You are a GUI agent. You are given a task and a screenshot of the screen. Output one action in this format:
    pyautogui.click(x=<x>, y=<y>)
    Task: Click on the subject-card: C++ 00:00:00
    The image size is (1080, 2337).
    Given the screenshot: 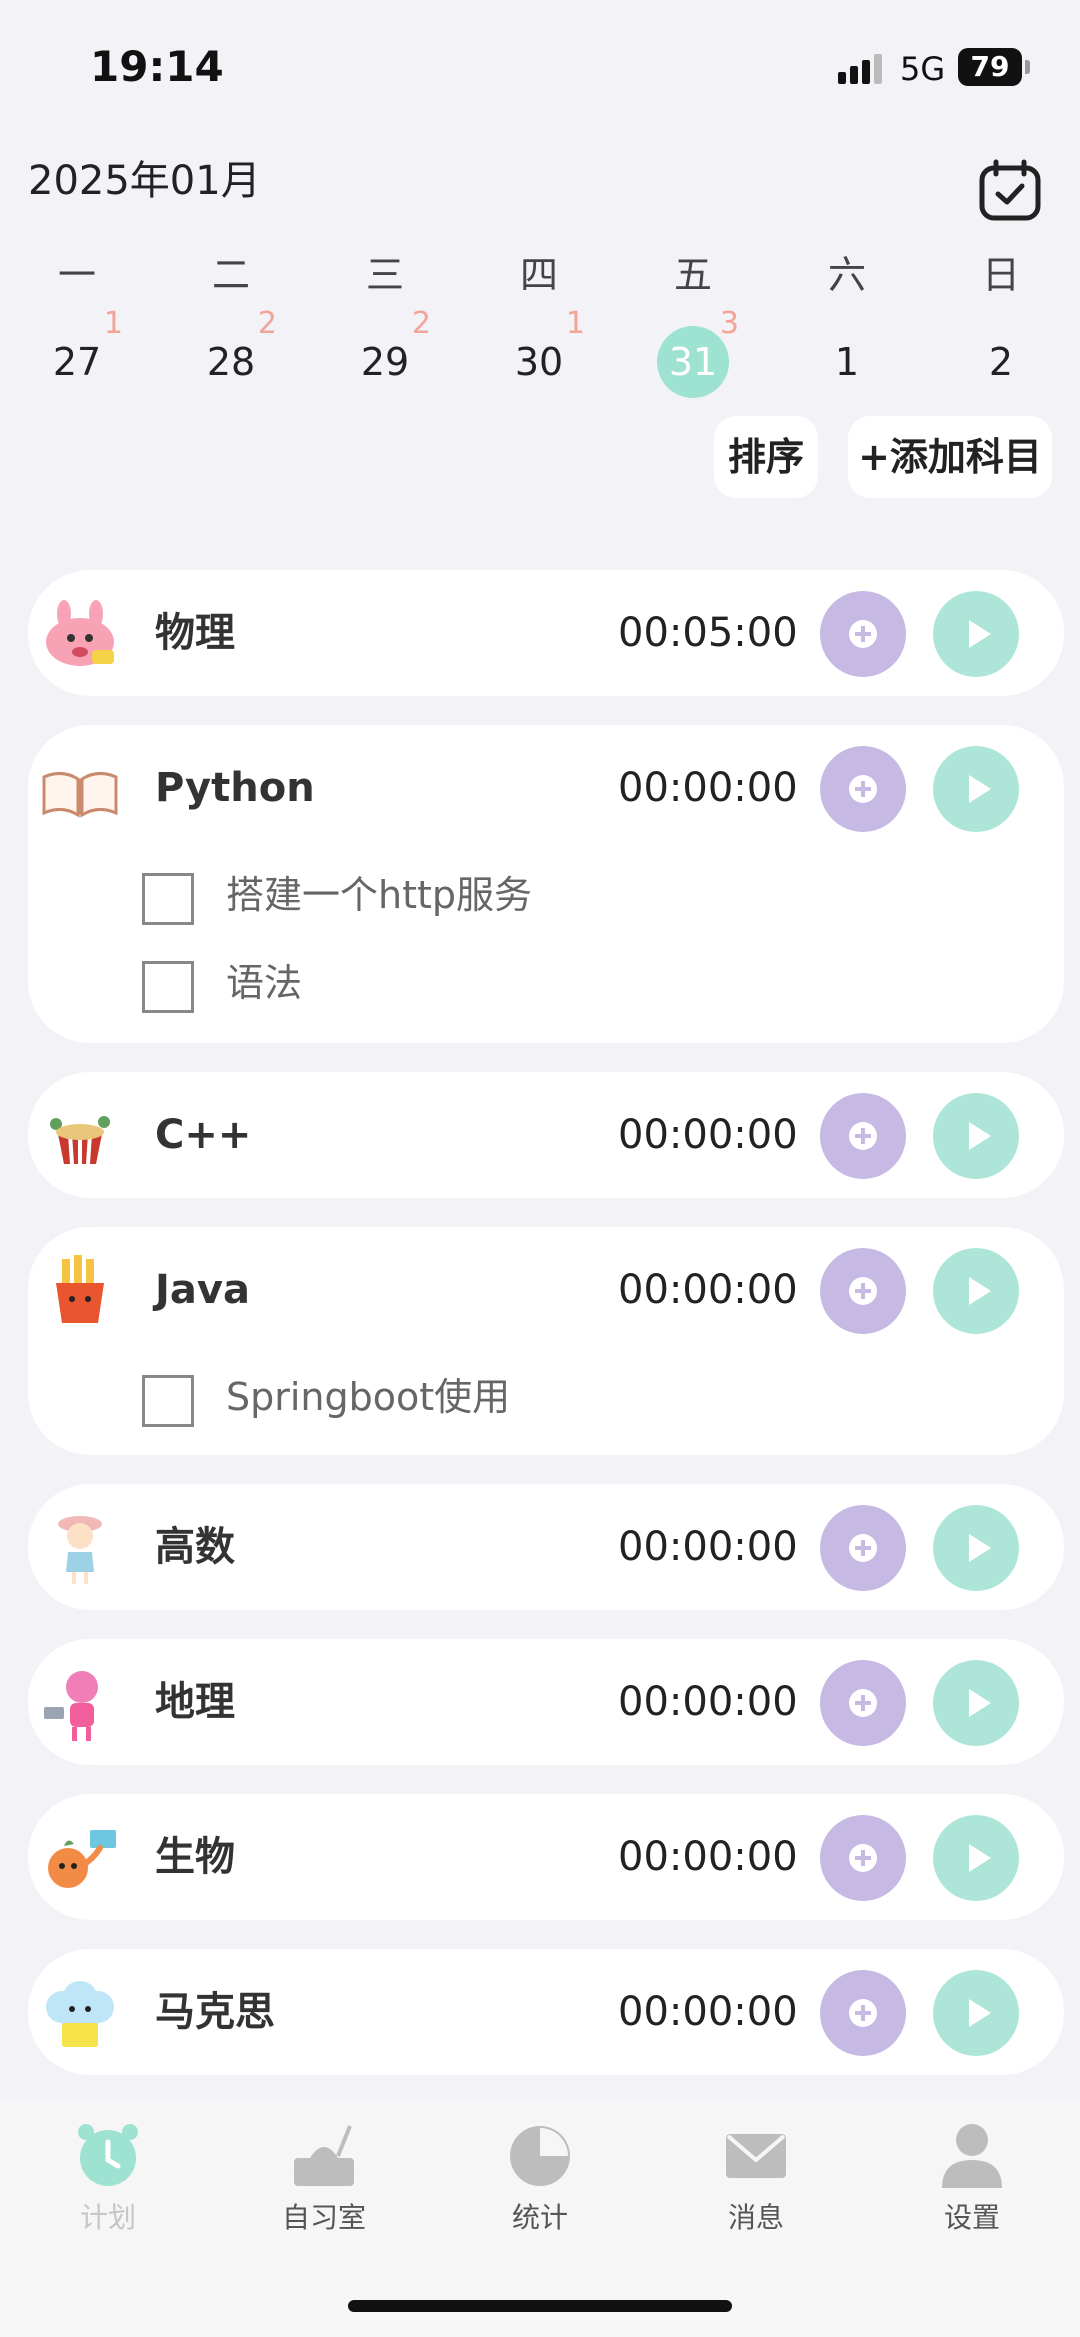 What is the action you would take?
    pyautogui.click(x=546, y=1135)
    